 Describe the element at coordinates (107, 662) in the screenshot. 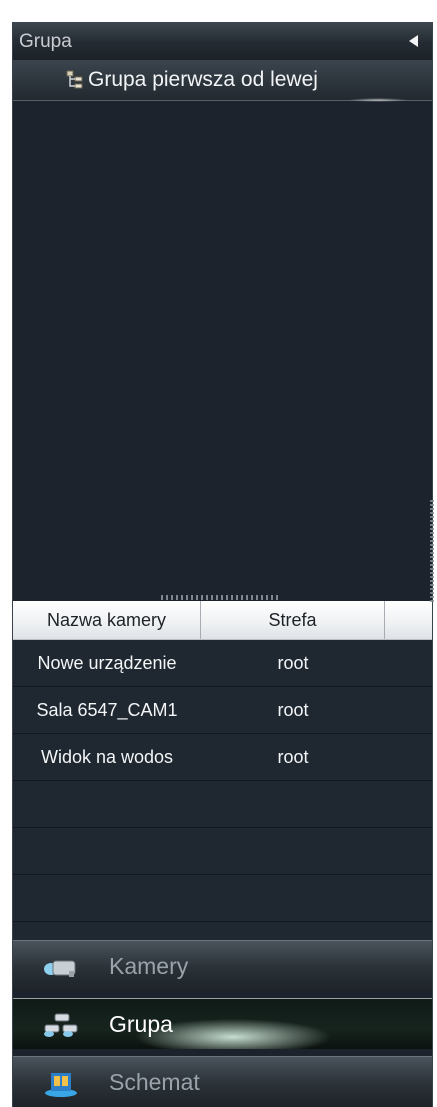

I see `camera-name-cell: Nowe urządzenie` at that location.